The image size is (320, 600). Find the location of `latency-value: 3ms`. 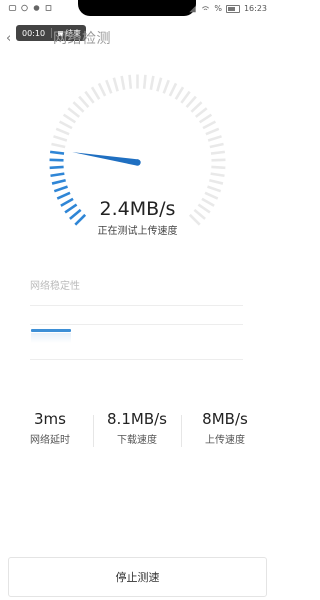

latency-value: 3ms is located at coordinates (50, 419).